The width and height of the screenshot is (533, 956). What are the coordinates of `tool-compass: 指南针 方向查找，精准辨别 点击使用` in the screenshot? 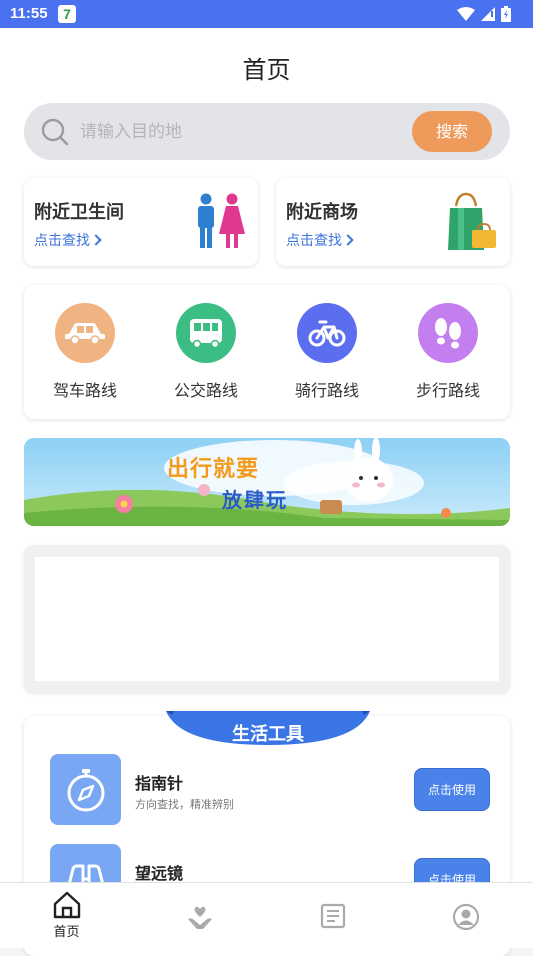 It's located at (270, 790).